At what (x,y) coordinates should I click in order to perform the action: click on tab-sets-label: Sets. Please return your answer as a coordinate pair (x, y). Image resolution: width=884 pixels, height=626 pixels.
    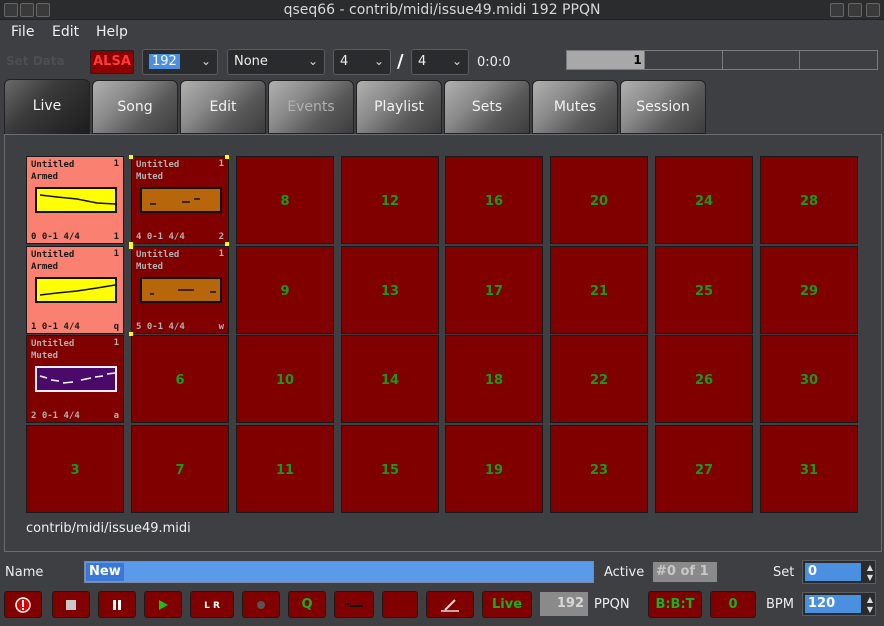
    Looking at the image, I should click on (487, 107).